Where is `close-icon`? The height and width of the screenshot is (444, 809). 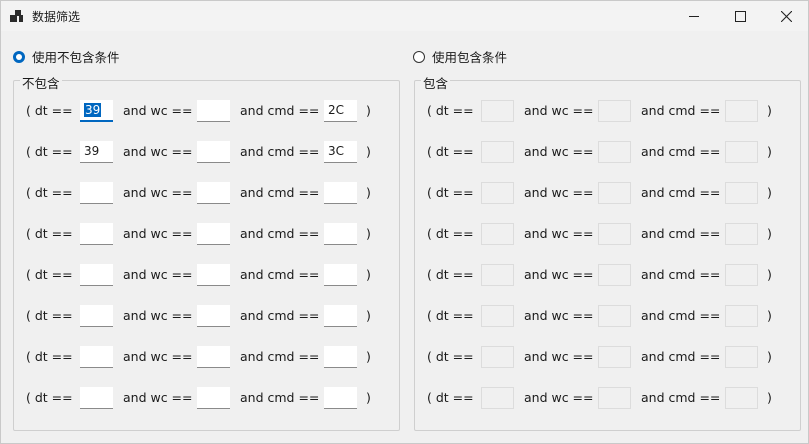 close-icon is located at coordinates (786, 16).